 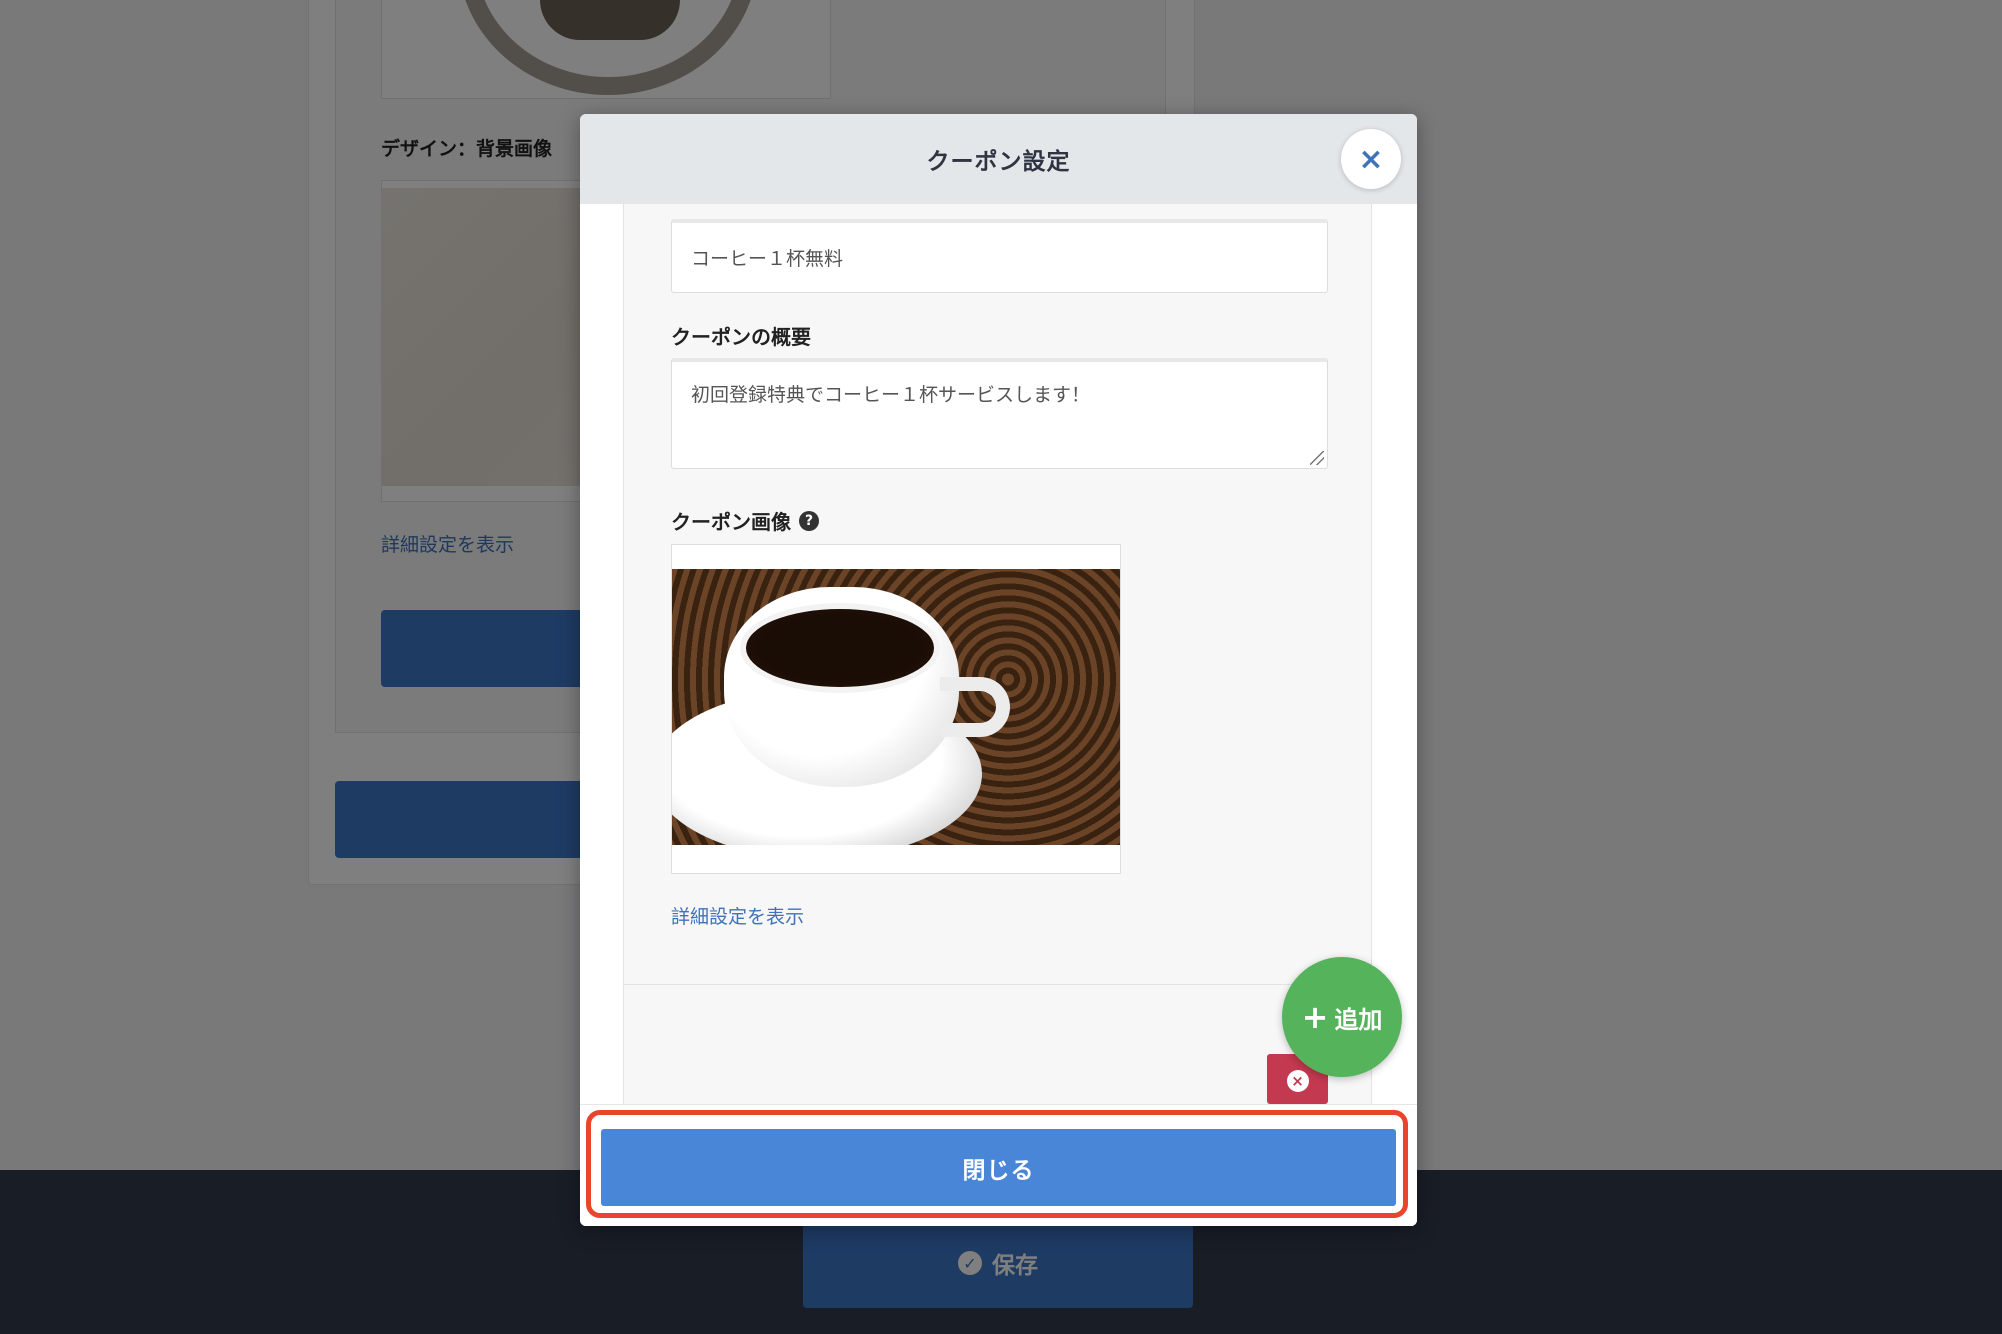 I want to click on close-button: 閉じる, so click(x=998, y=1167).